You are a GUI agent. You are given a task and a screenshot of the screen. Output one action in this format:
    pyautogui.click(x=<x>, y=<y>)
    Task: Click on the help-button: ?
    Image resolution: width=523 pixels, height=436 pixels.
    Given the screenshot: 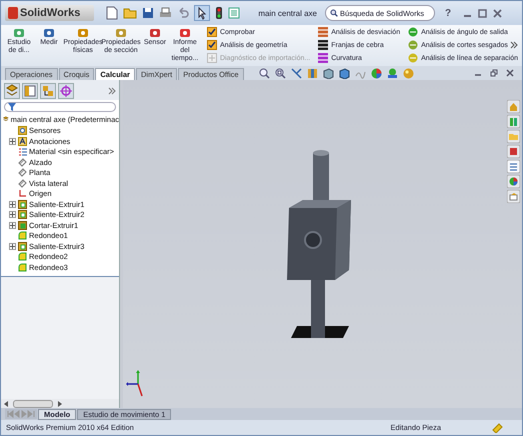 What is the action you would take?
    pyautogui.click(x=448, y=13)
    